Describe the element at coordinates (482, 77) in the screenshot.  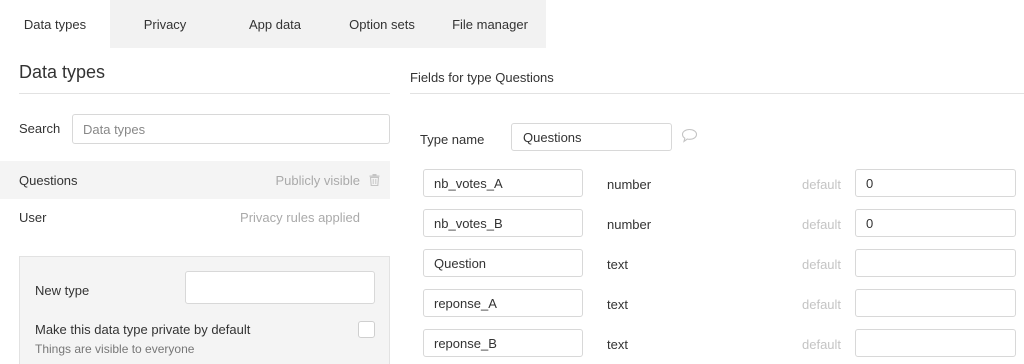
I see `fields-title: Fields for type Questions` at that location.